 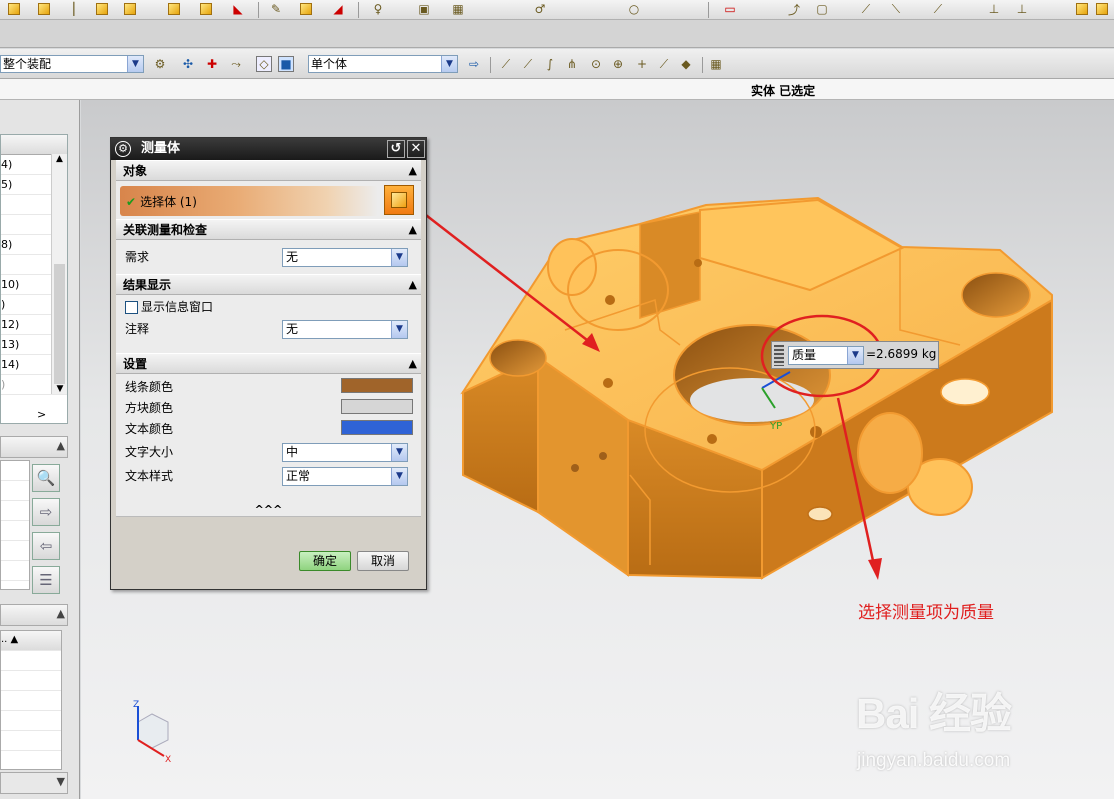 I want to click on filter-settings-icon: ⚙, so click(x=160, y=64).